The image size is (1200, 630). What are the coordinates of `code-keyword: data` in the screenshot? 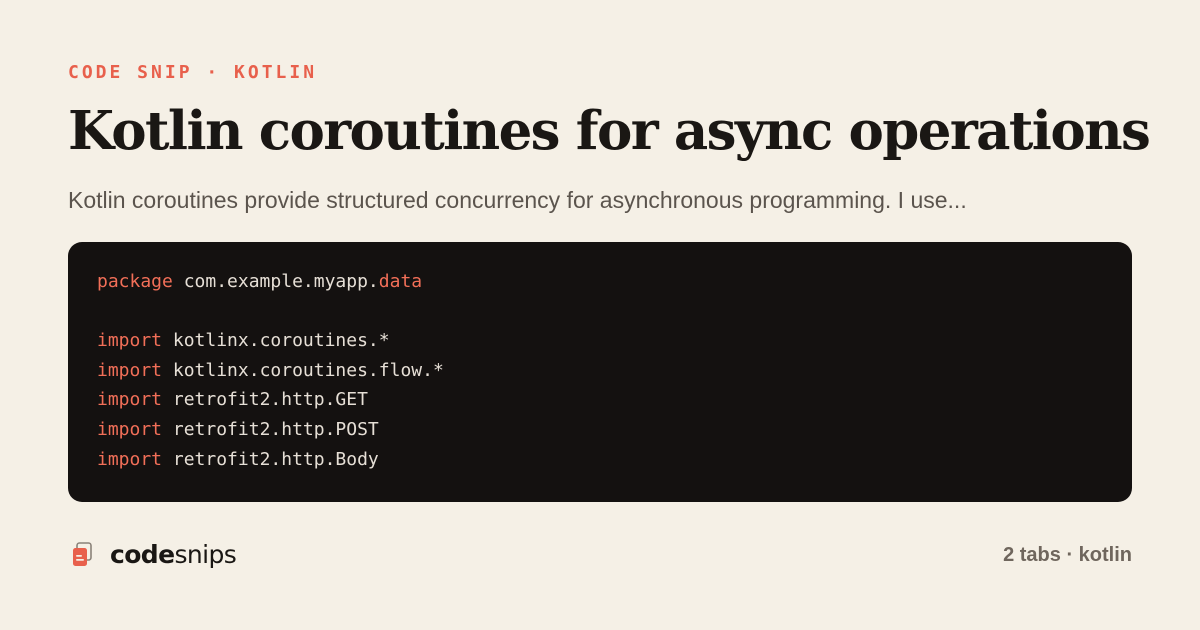 It's located at (400, 281).